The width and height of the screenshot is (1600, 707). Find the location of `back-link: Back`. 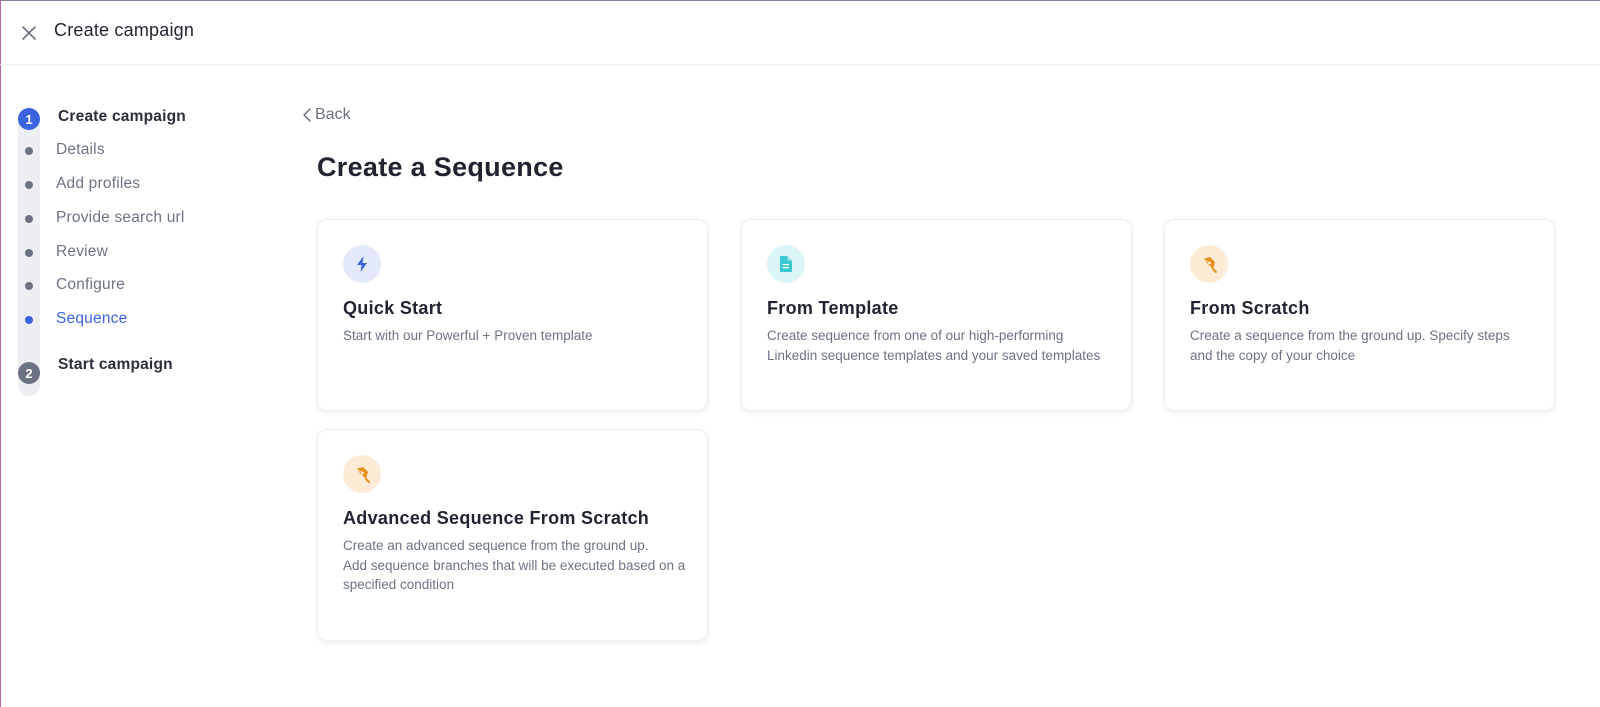

back-link: Back is located at coordinates (326, 115).